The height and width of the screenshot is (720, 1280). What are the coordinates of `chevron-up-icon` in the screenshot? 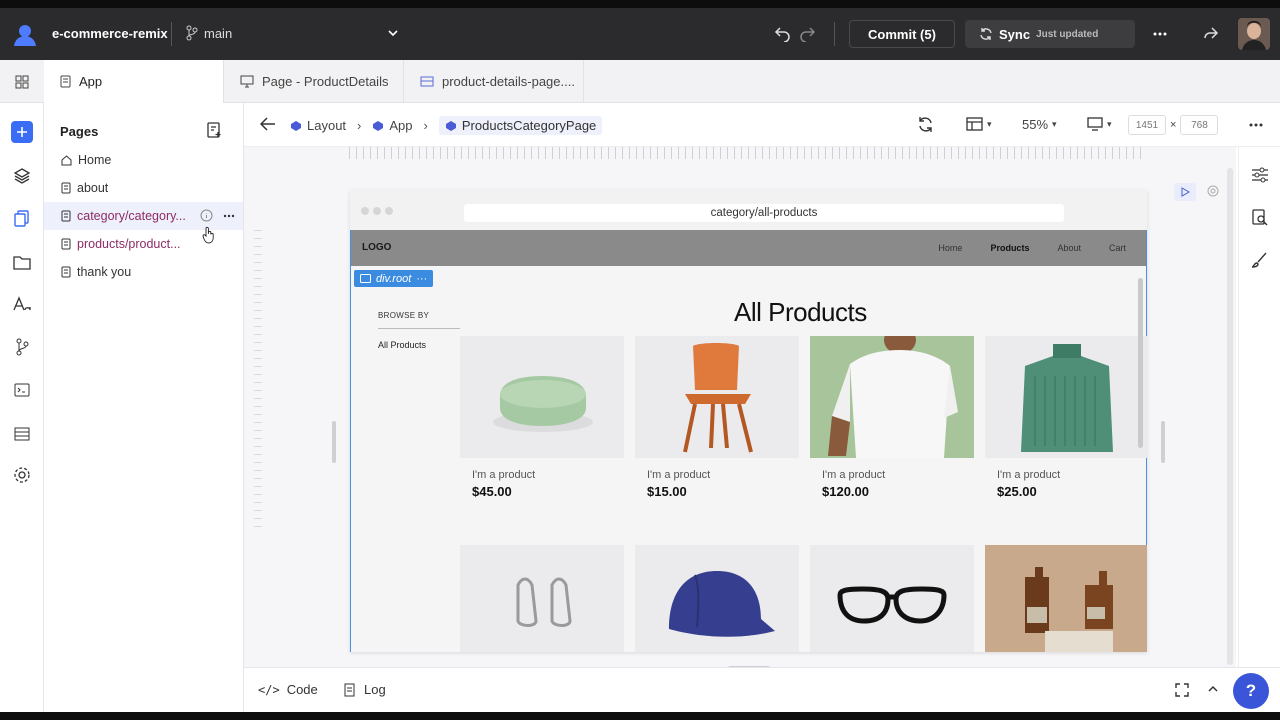 It's located at (1213, 689).